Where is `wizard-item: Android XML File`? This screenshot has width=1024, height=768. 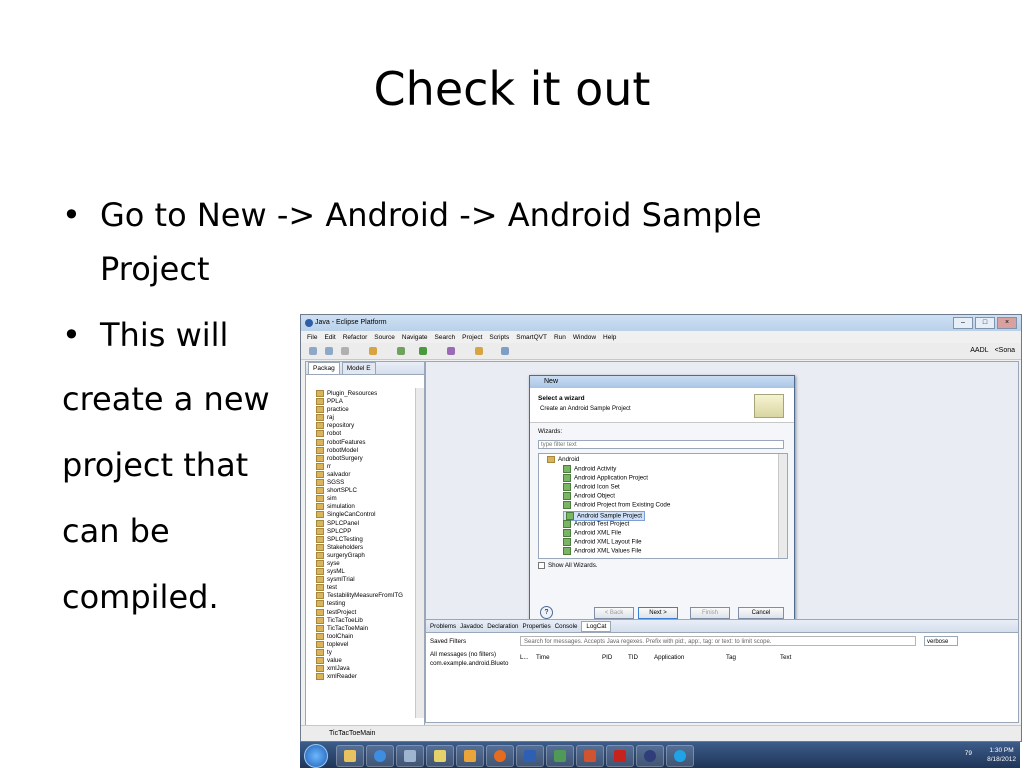
wizard-item: Android XML File is located at coordinates (592, 532).